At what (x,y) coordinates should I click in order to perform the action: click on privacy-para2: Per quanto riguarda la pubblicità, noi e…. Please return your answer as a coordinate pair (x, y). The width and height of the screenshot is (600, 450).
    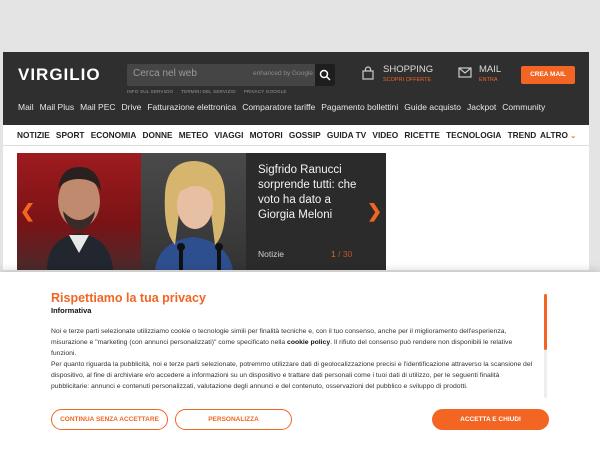
    Looking at the image, I should click on (292, 375).